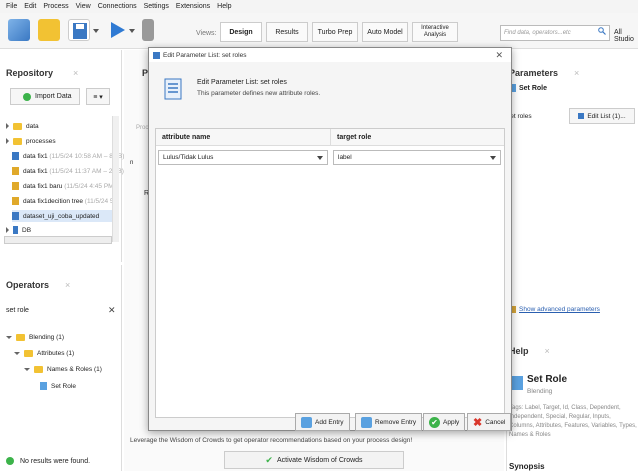 The width and height of the screenshot is (638, 471). Describe the element at coordinates (243, 157) in the screenshot. I see `attribute-name-select: Lulus/Tidak Lulus` at that location.